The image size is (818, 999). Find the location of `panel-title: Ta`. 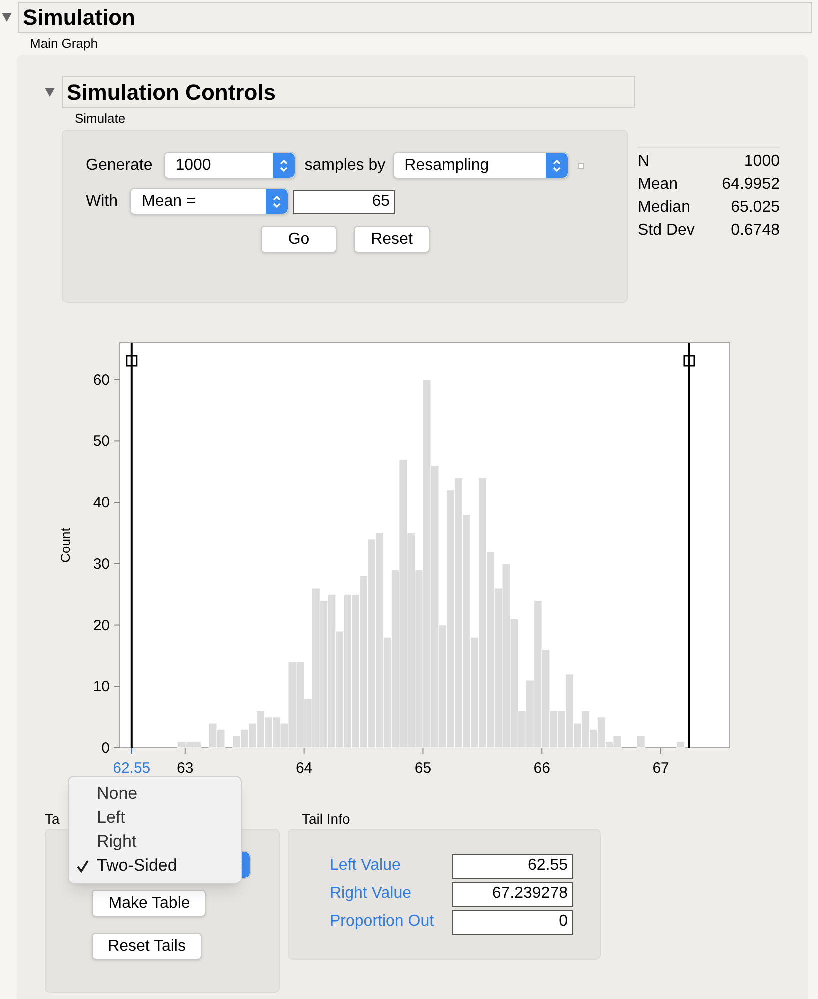

panel-title: Ta is located at coordinates (52, 819).